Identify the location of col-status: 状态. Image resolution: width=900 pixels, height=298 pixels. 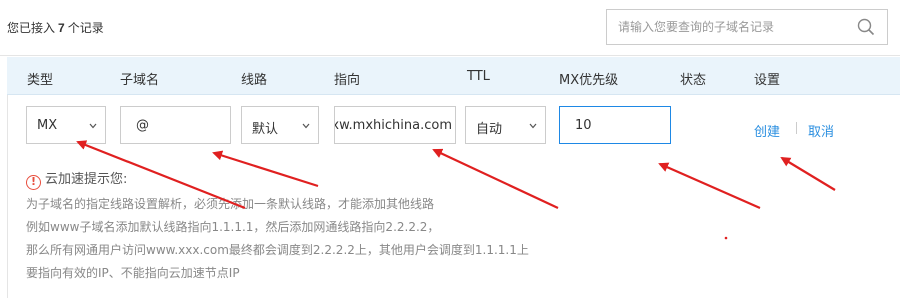
(693, 80).